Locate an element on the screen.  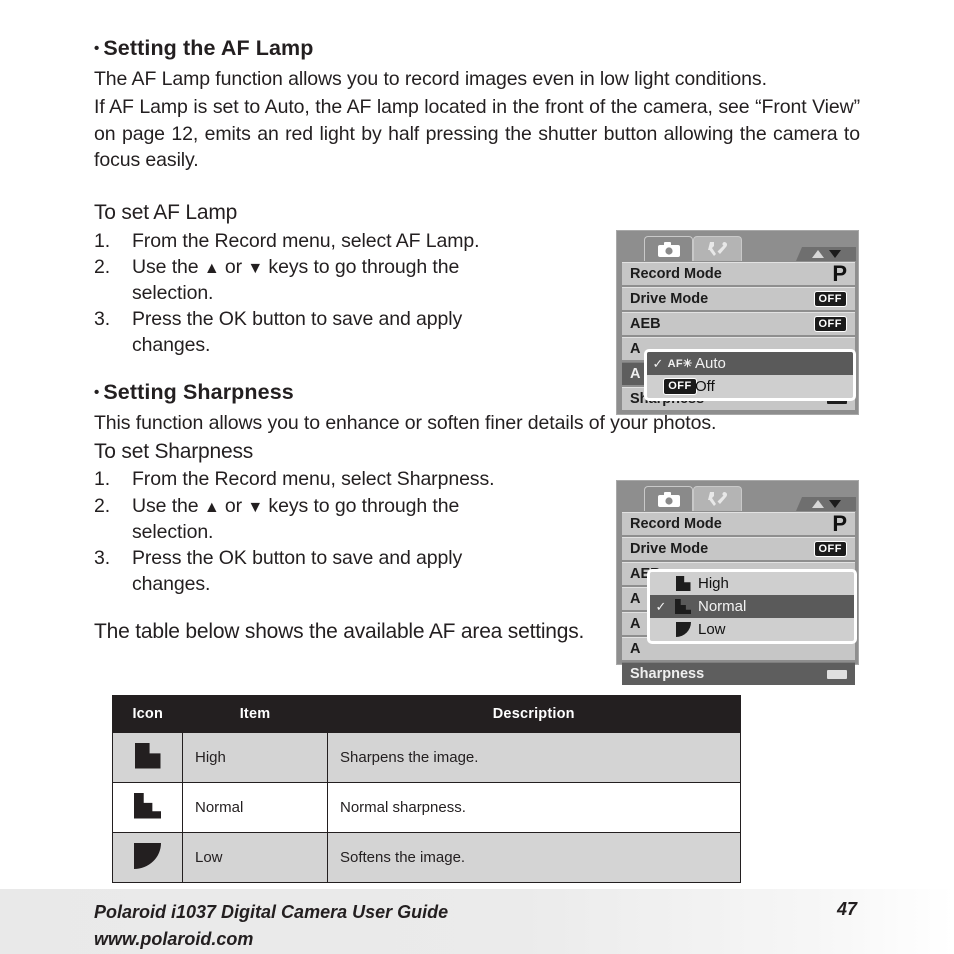
option-label: Normal is located at coordinates (722, 606).